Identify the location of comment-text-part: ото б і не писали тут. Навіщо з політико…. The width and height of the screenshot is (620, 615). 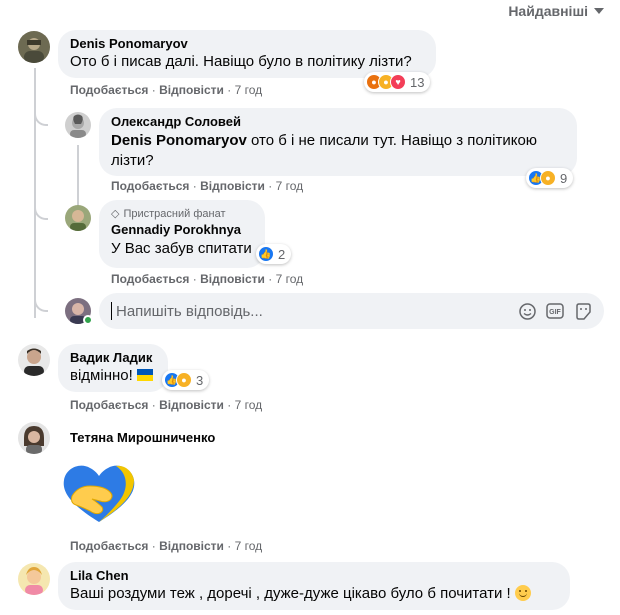
(392, 140).